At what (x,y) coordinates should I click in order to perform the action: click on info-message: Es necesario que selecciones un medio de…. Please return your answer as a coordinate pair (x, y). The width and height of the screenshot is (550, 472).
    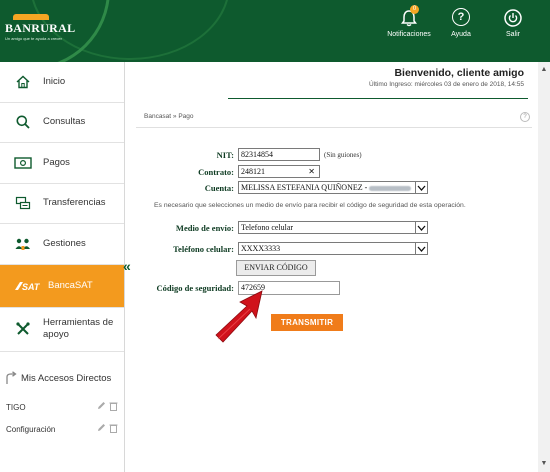
    Looking at the image, I should click on (310, 205).